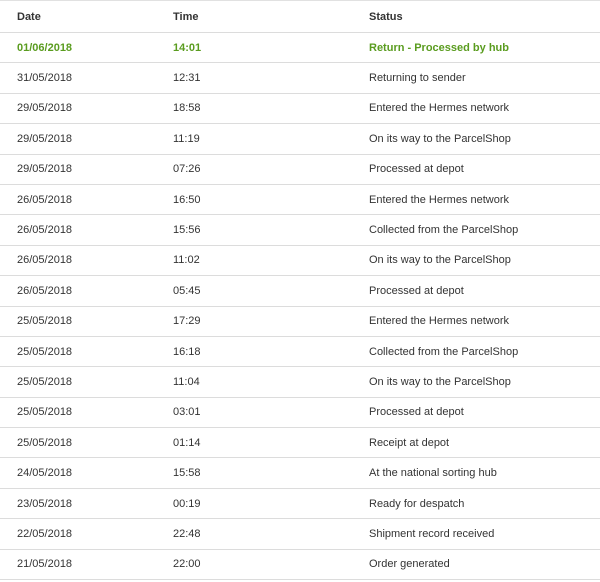  What do you see at coordinates (187, 564) in the screenshot?
I see `row-time: 22:00` at bounding box center [187, 564].